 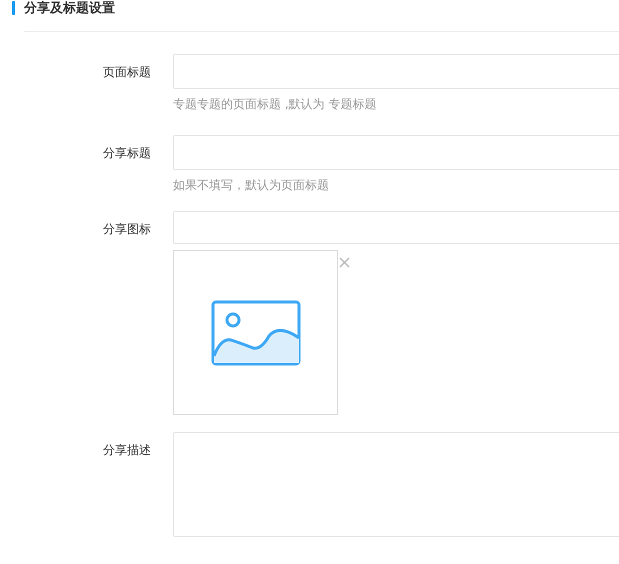 I want to click on accent-bar, so click(x=13, y=8).